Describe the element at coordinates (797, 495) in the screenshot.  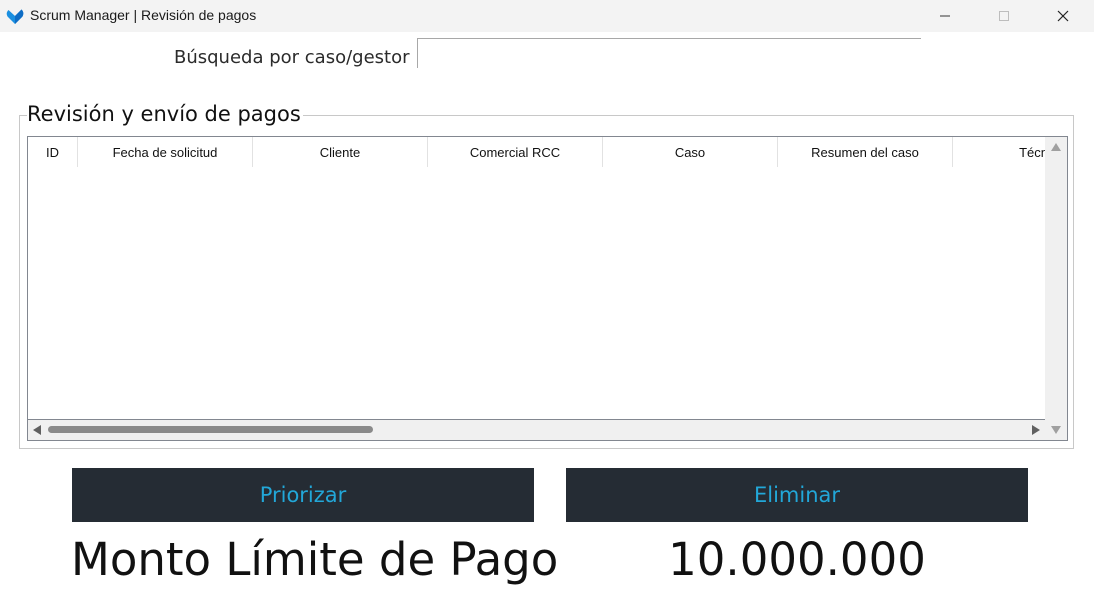
I see `delete-button: Eliminar` at that location.